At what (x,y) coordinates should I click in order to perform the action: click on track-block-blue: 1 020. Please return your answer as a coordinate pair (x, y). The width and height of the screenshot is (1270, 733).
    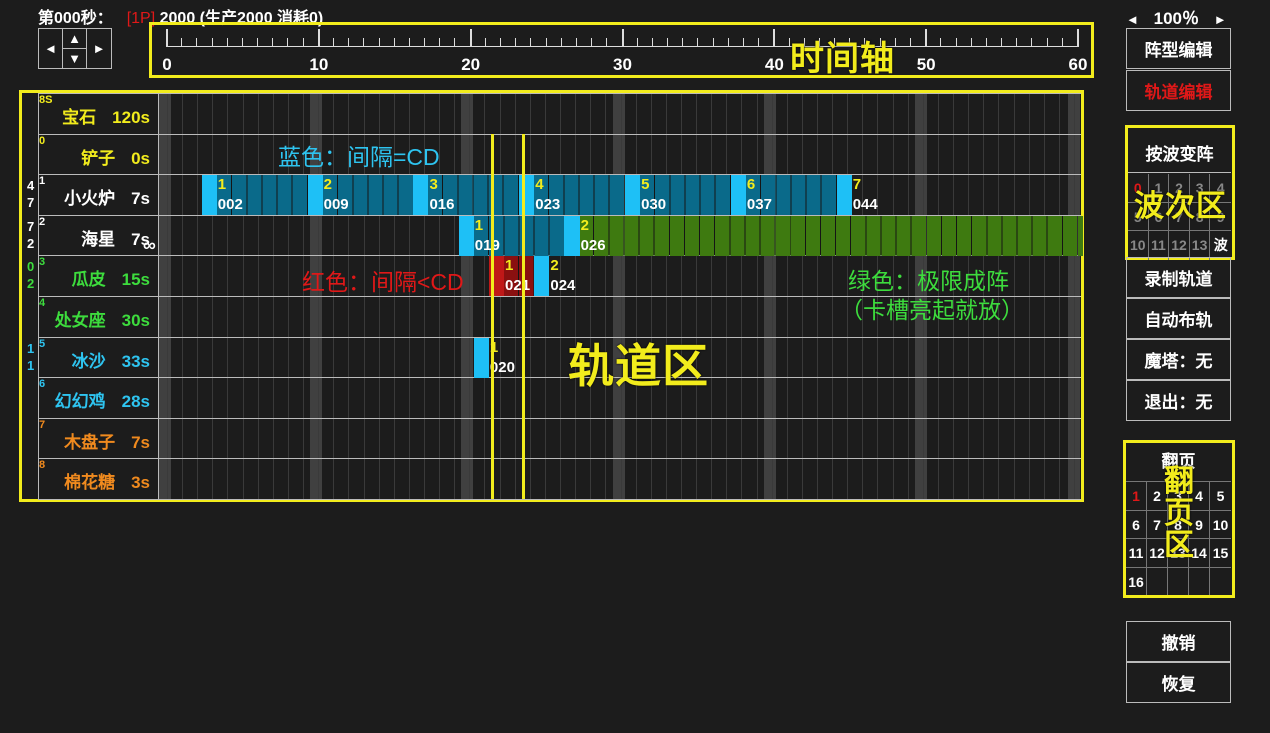
    Looking at the image, I should click on (494, 357).